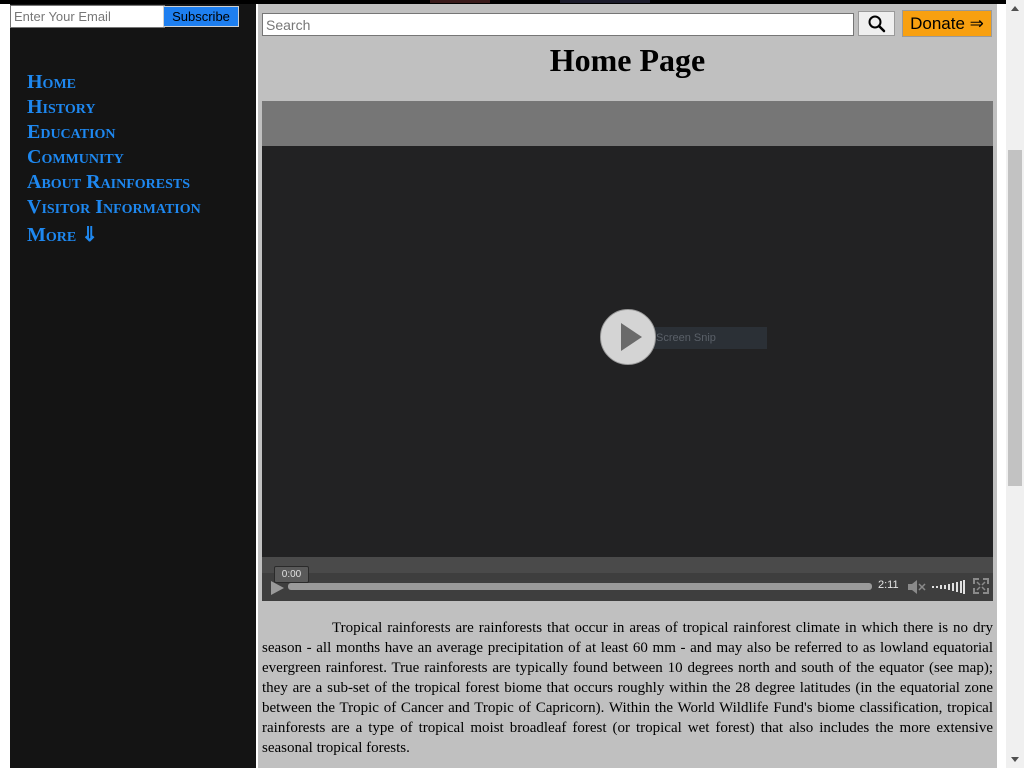  I want to click on email-input, so click(87, 16).